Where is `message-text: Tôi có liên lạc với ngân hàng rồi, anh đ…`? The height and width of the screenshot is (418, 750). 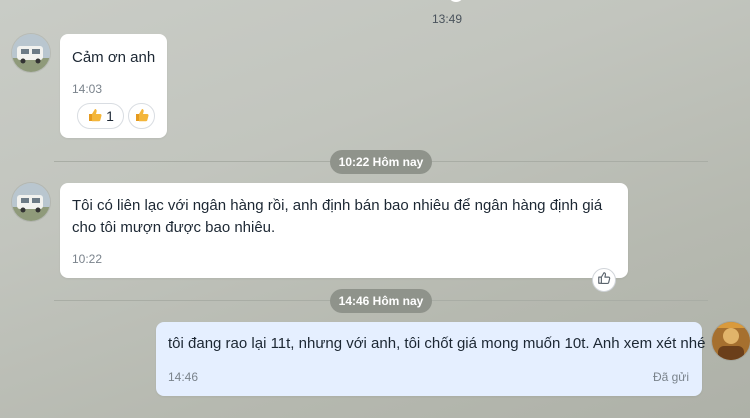 message-text: Tôi có liên lạc với ngân hàng rồi, anh đ… is located at coordinates (337, 216).